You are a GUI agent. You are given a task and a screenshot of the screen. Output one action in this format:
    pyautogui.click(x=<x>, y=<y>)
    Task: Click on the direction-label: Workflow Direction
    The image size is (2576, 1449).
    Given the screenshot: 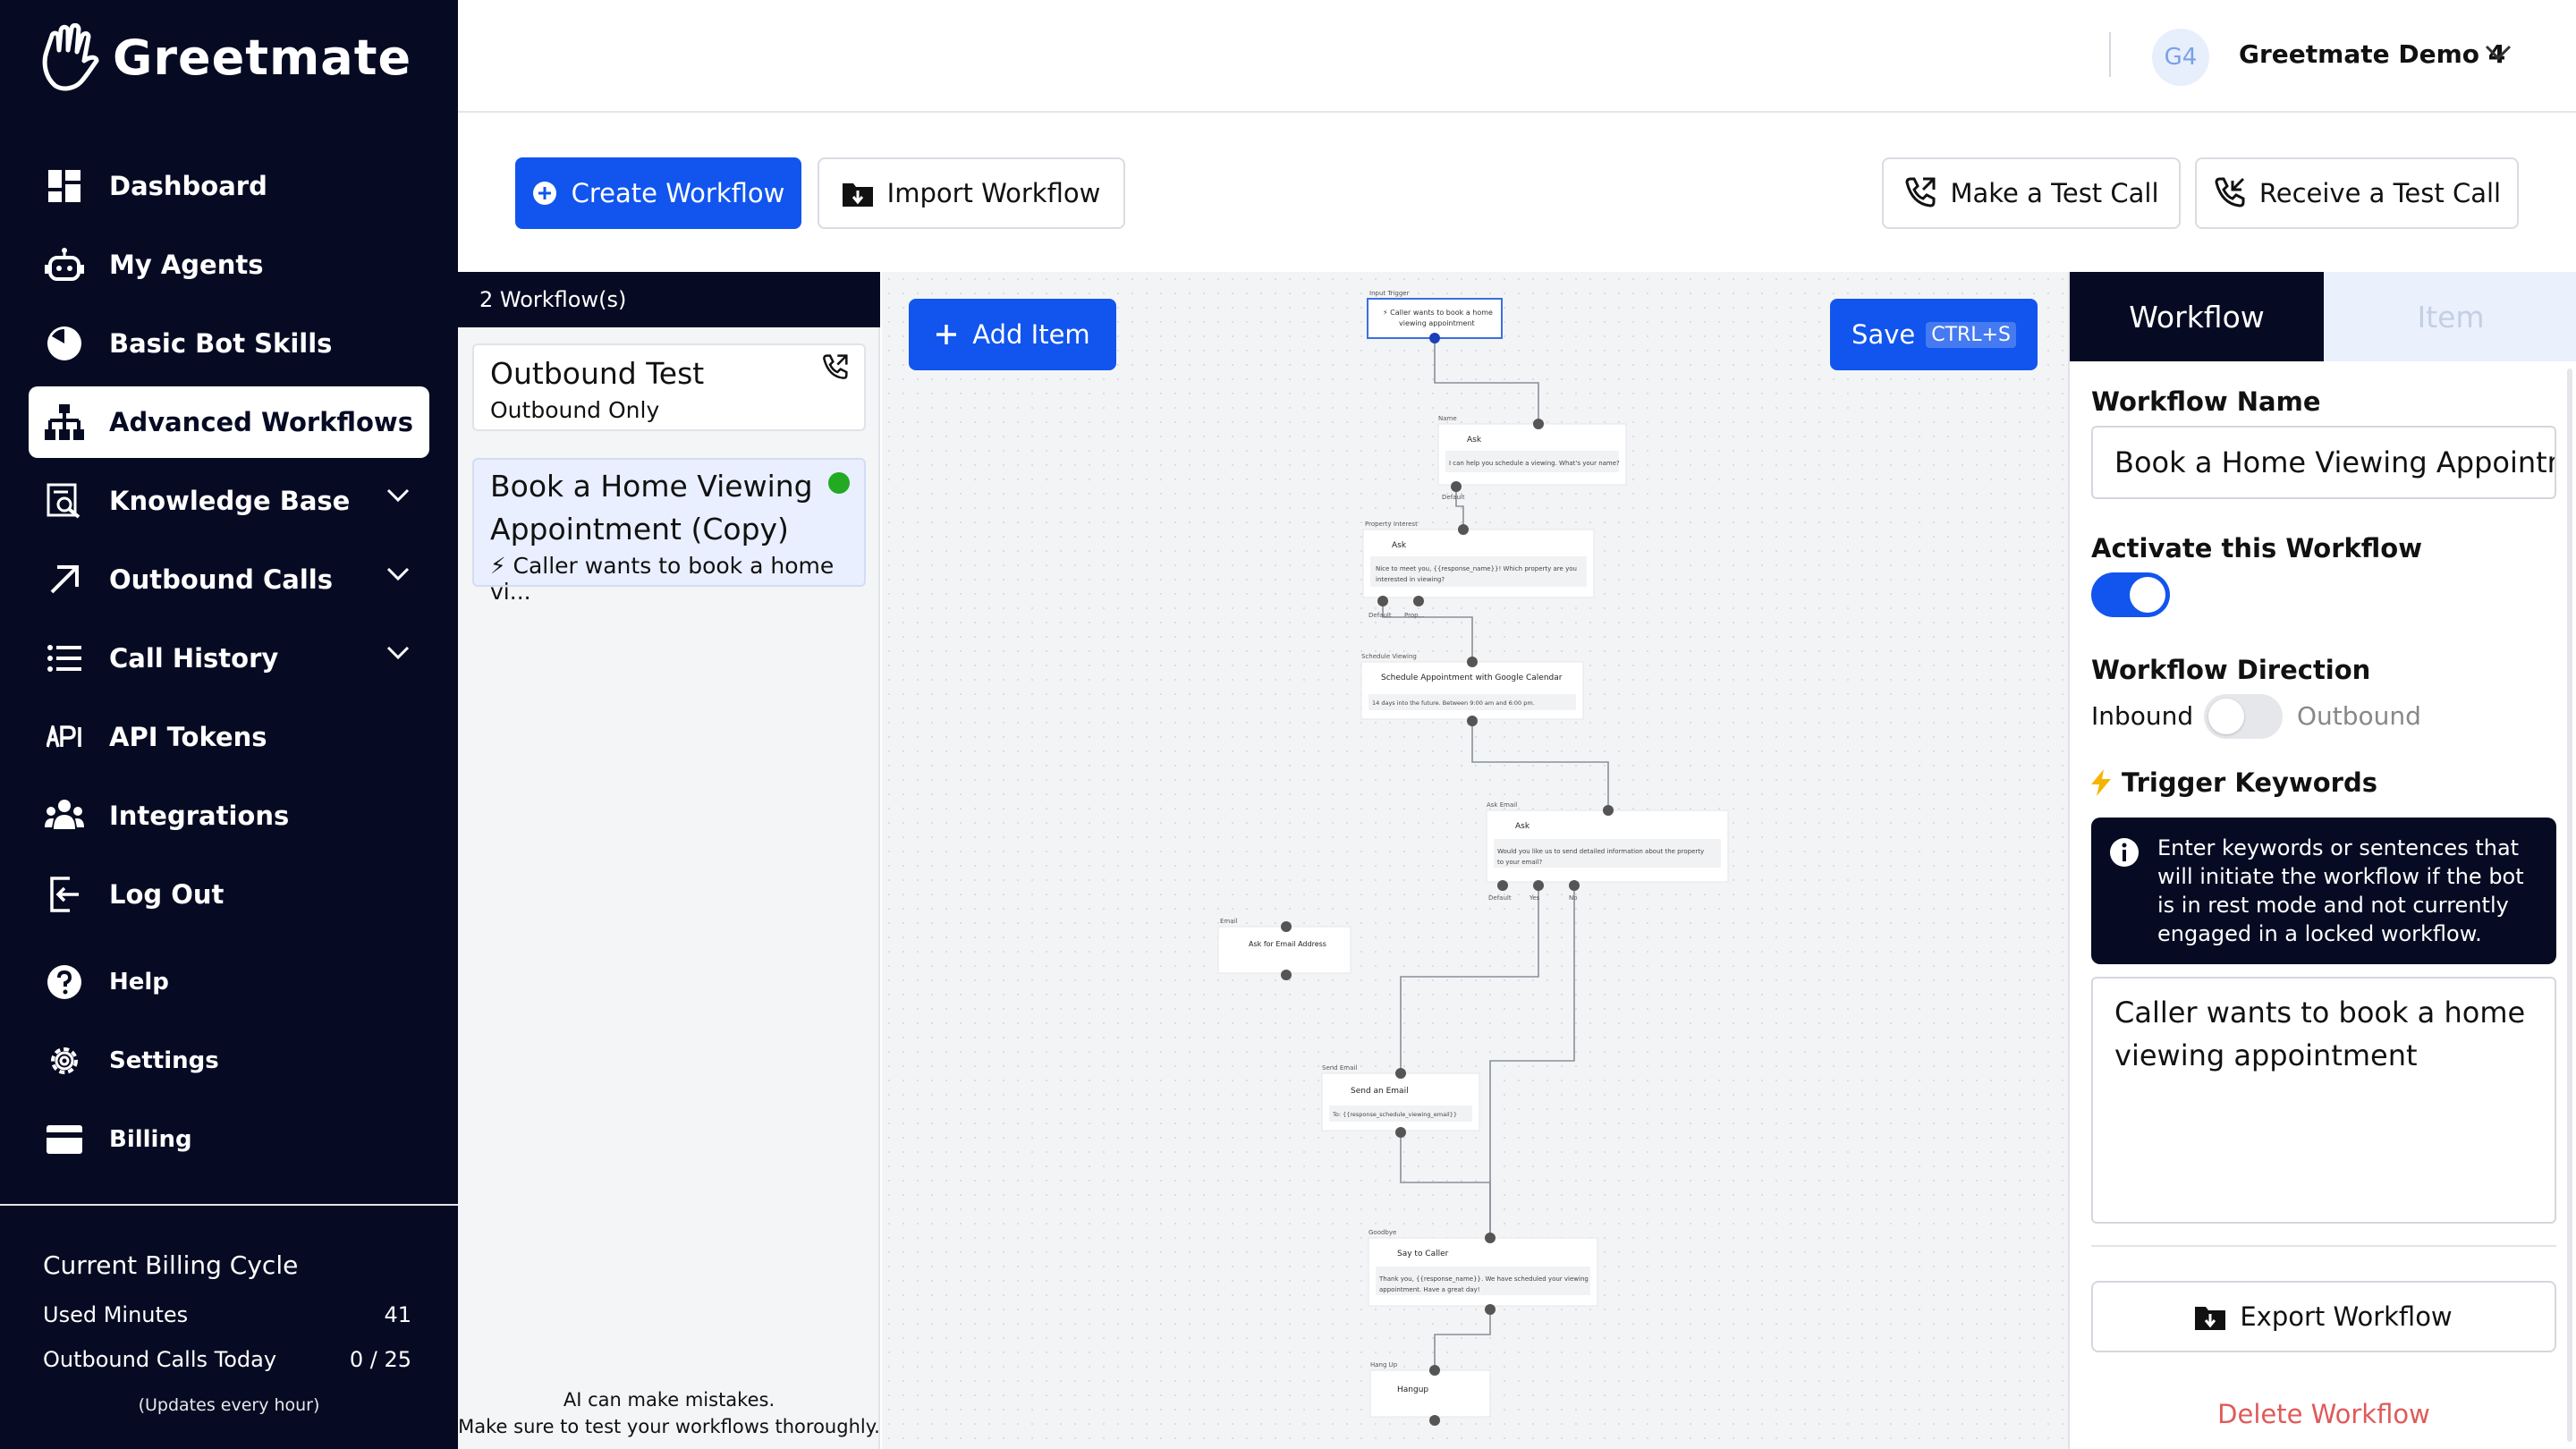 What is the action you would take?
    pyautogui.click(x=2231, y=670)
    